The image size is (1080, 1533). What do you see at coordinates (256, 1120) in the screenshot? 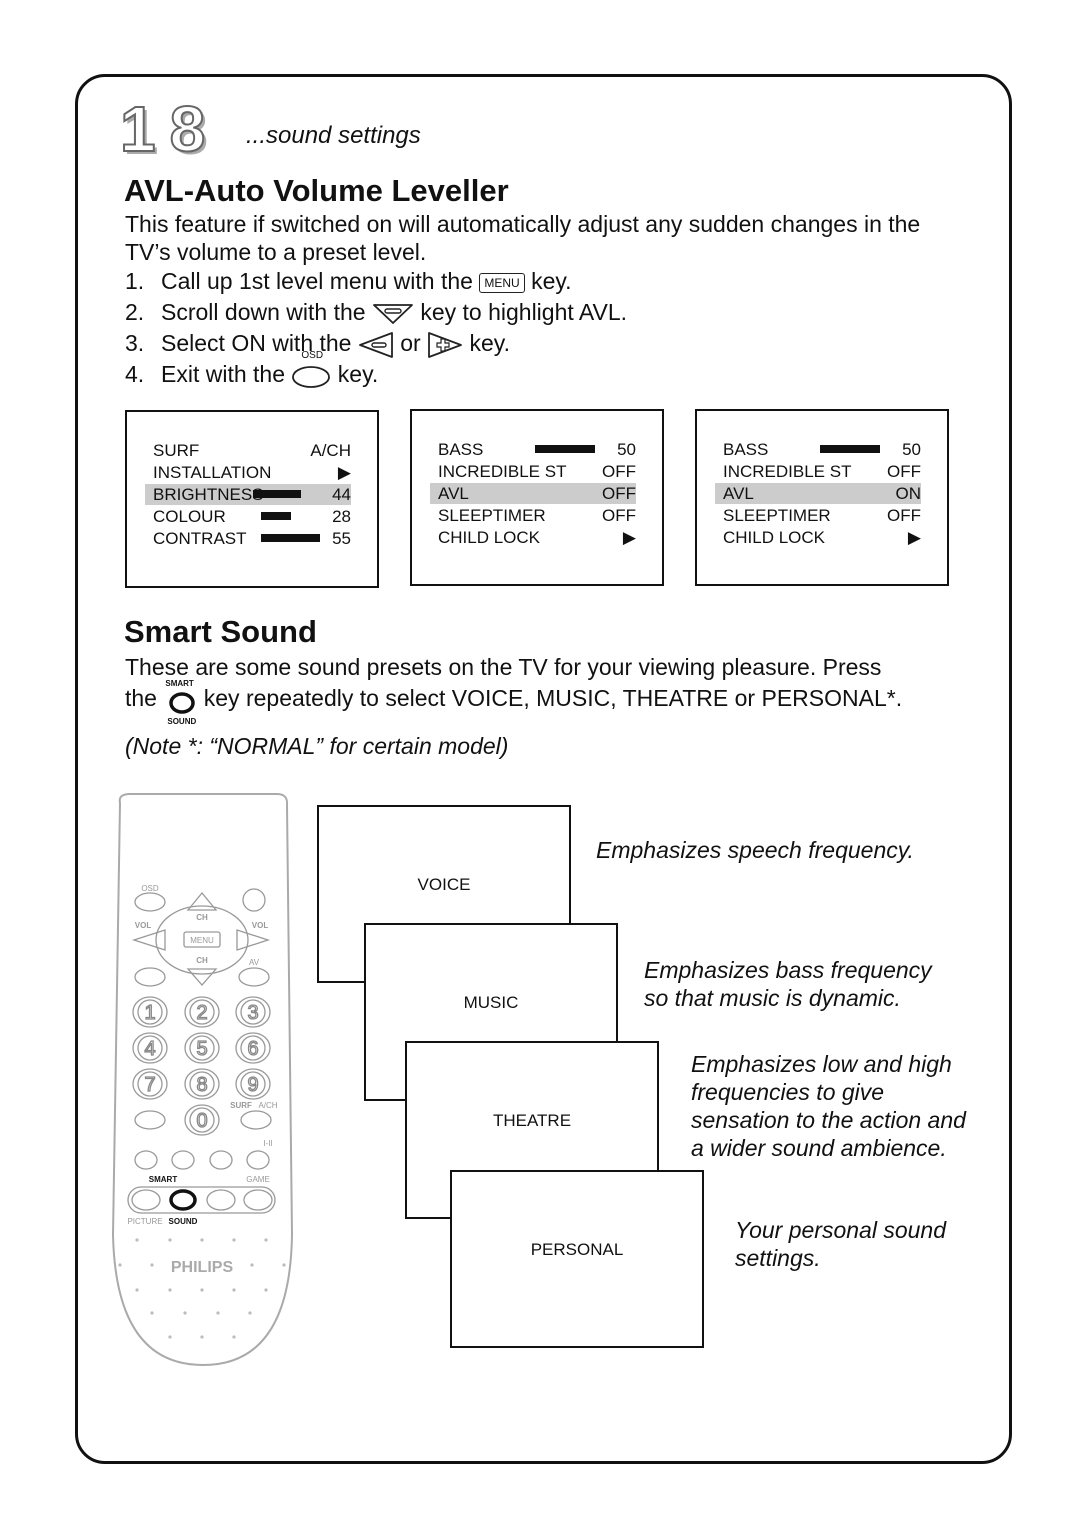
I see `surf-button` at bounding box center [256, 1120].